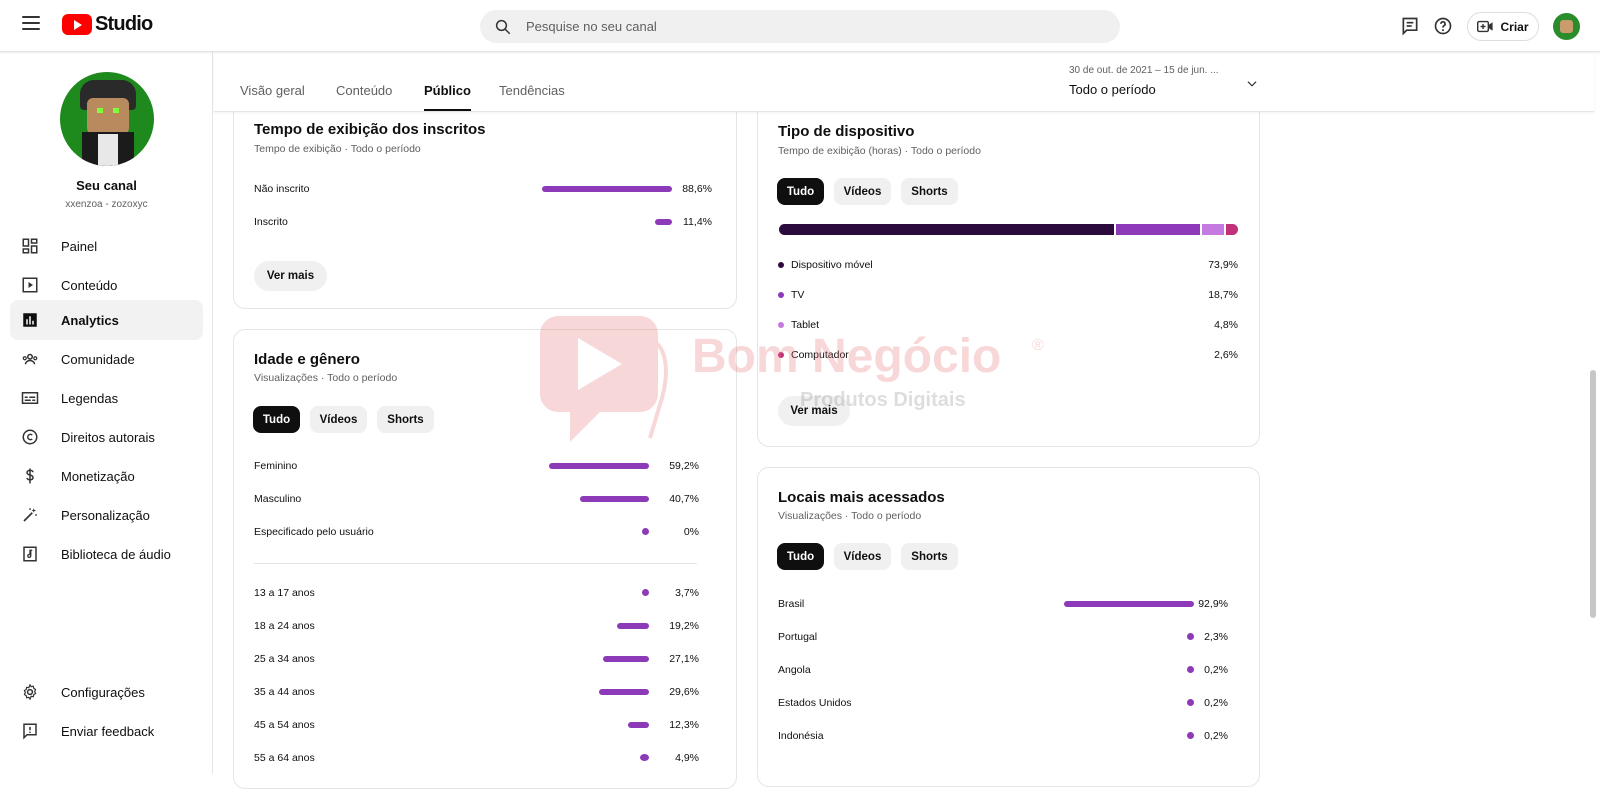  I want to click on row-label: 18 a 24 anos, so click(284, 626).